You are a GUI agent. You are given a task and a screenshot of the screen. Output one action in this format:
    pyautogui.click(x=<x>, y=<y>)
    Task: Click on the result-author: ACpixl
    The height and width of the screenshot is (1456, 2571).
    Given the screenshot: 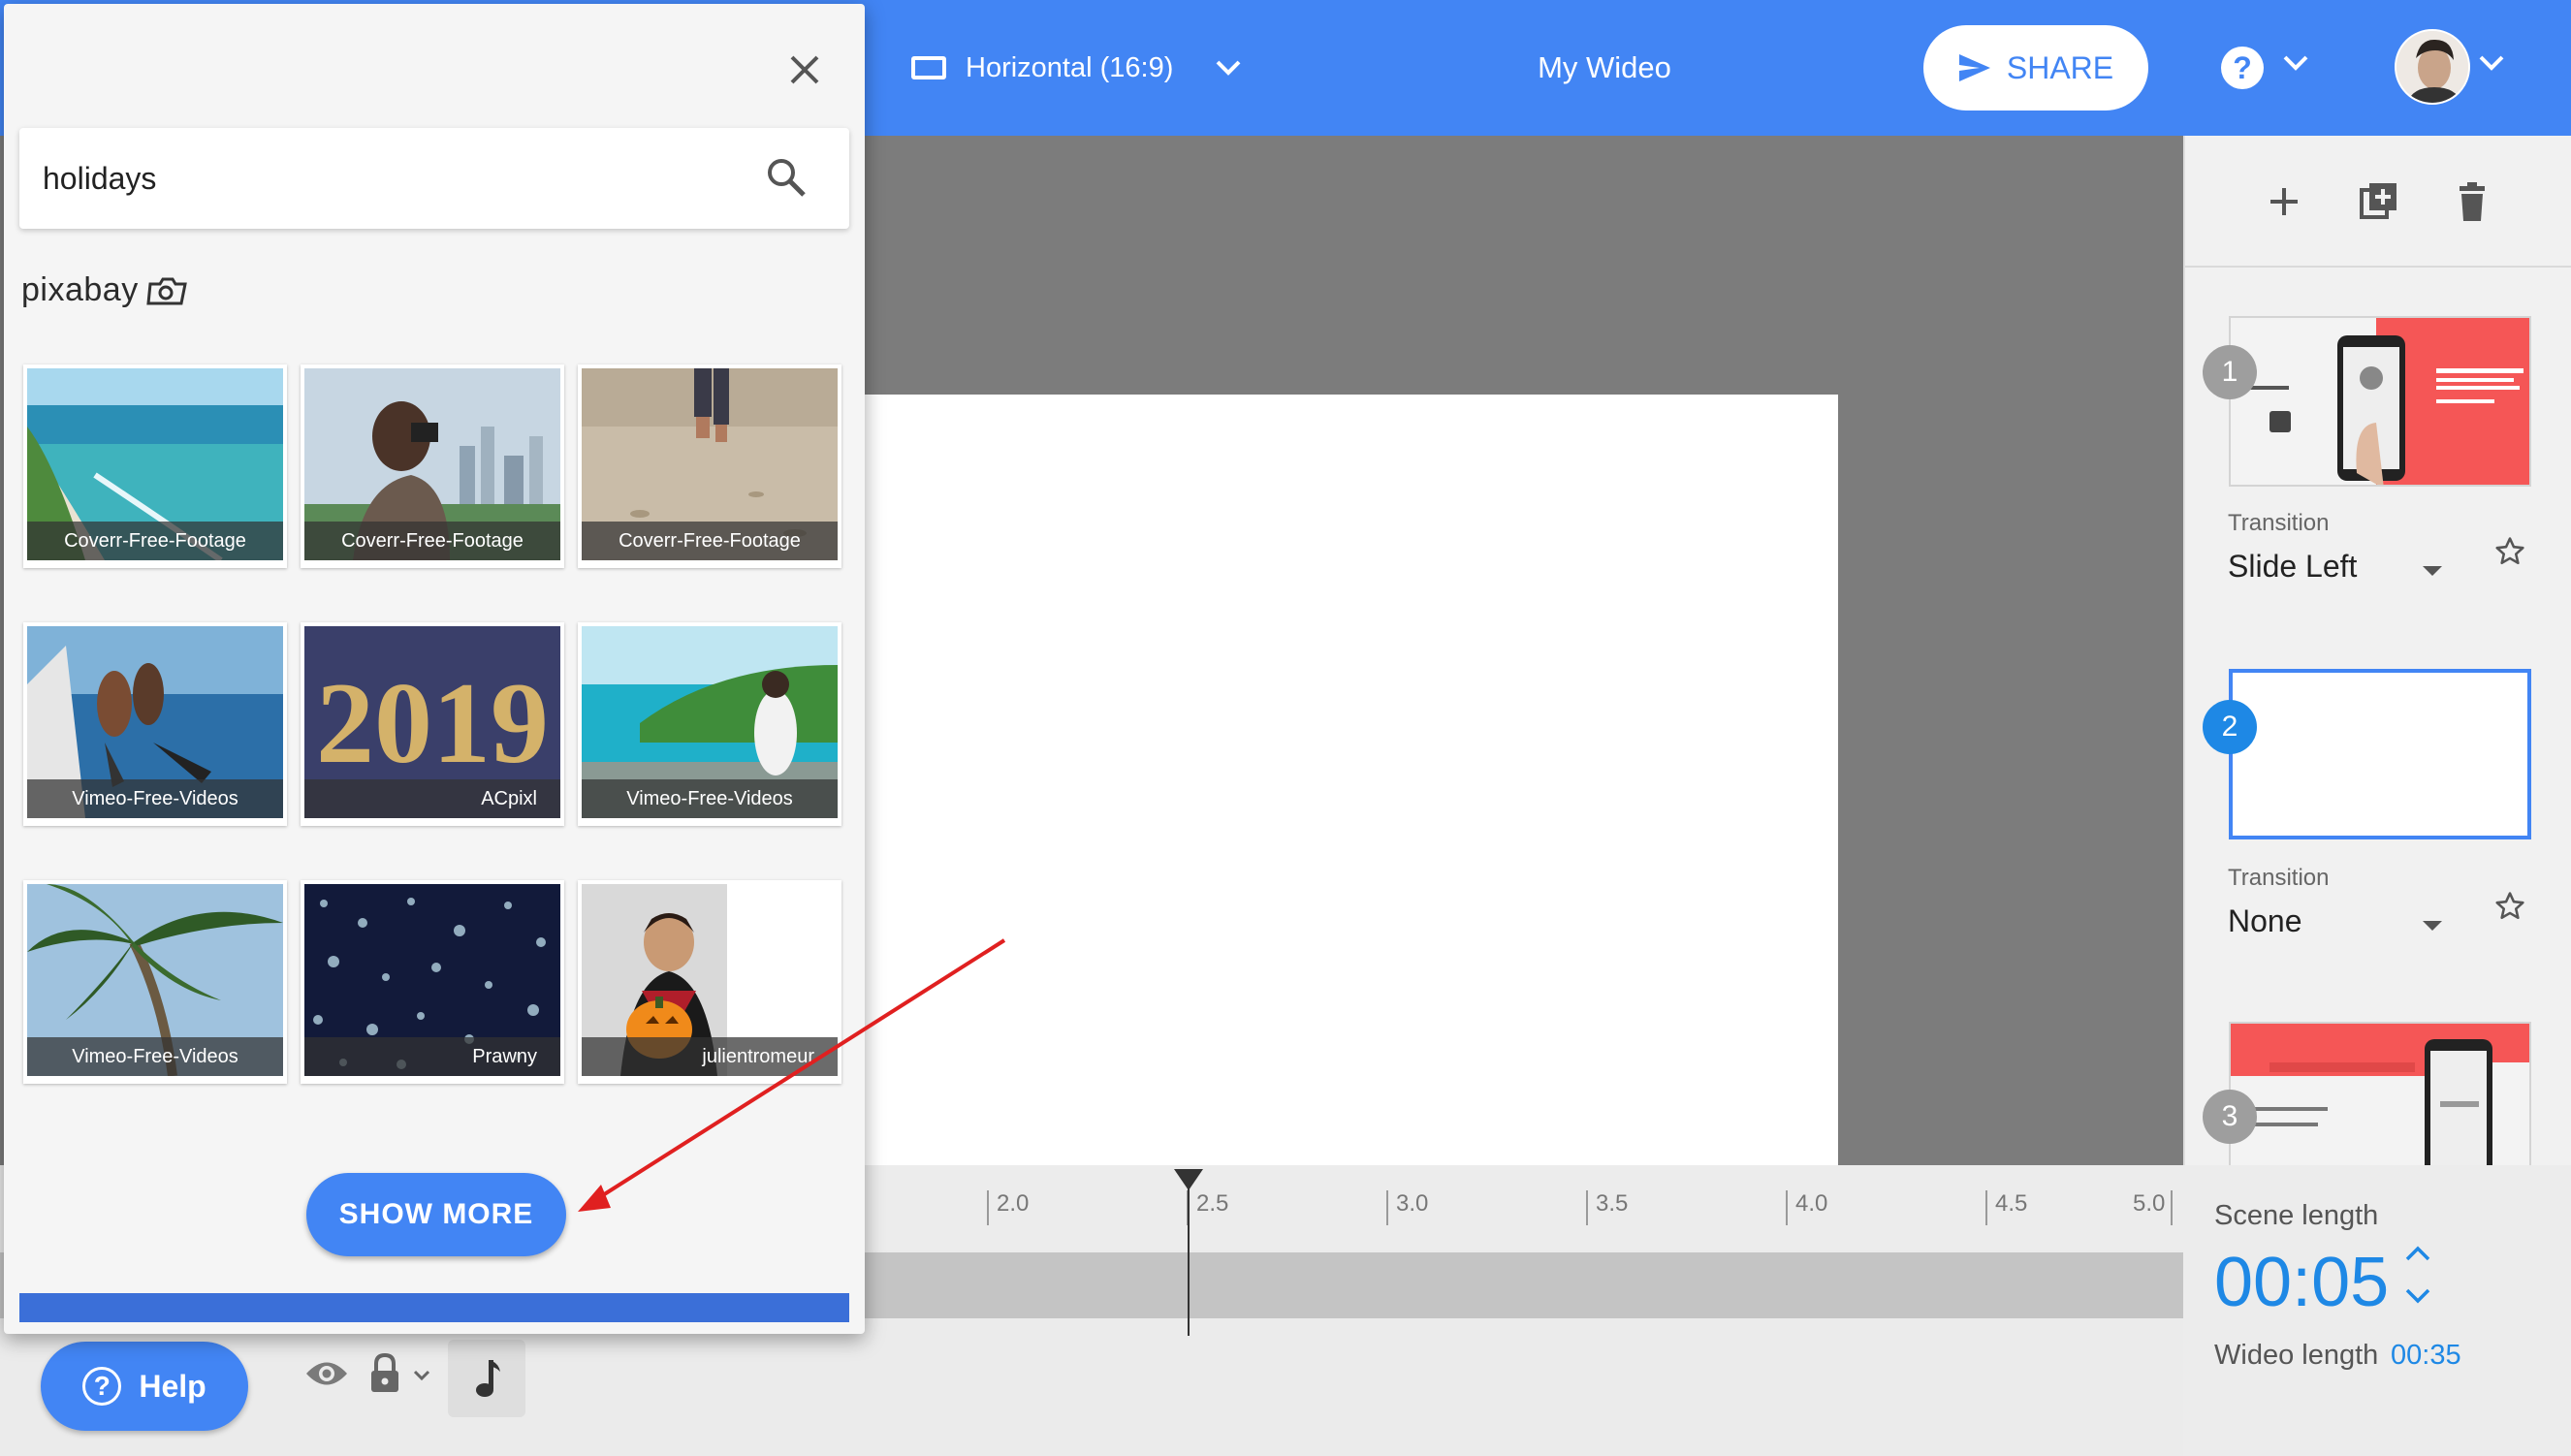 What is the action you would take?
    pyautogui.click(x=432, y=799)
    